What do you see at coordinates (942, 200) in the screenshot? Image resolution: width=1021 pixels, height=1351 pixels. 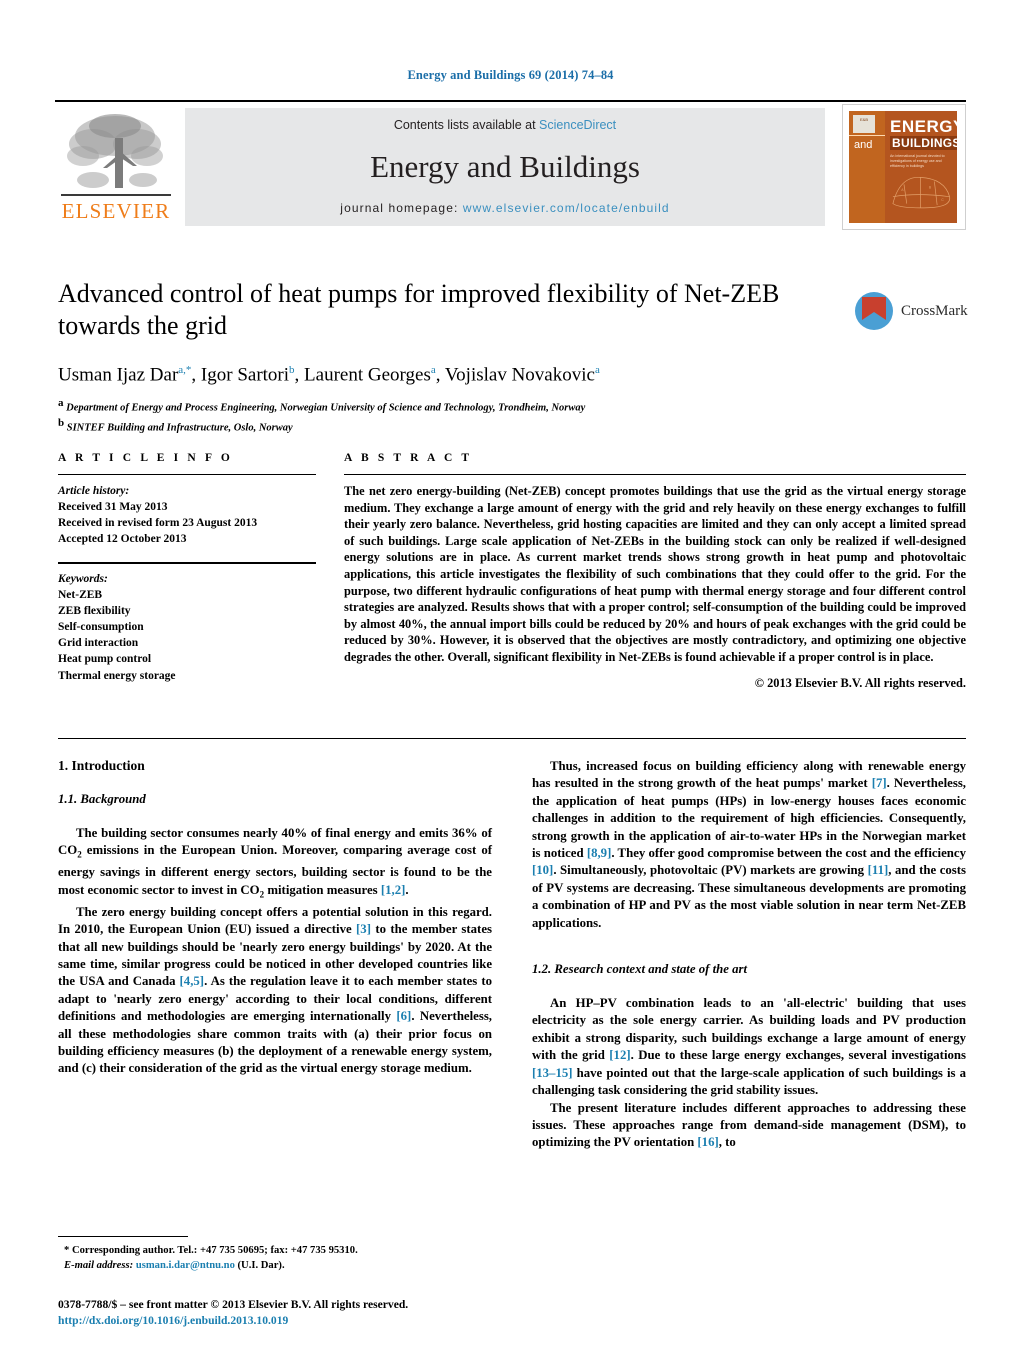 I see `svg-text: C` at bounding box center [942, 200].